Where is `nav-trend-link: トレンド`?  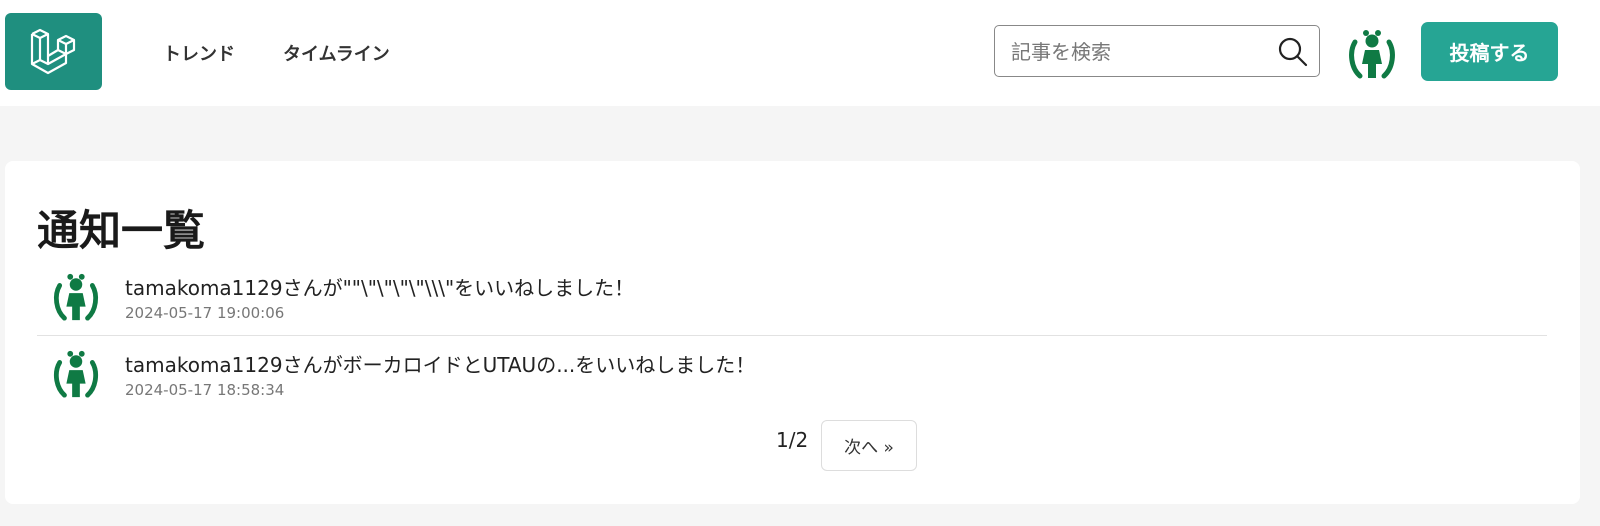
nav-trend-link: トレンド is located at coordinates (199, 53).